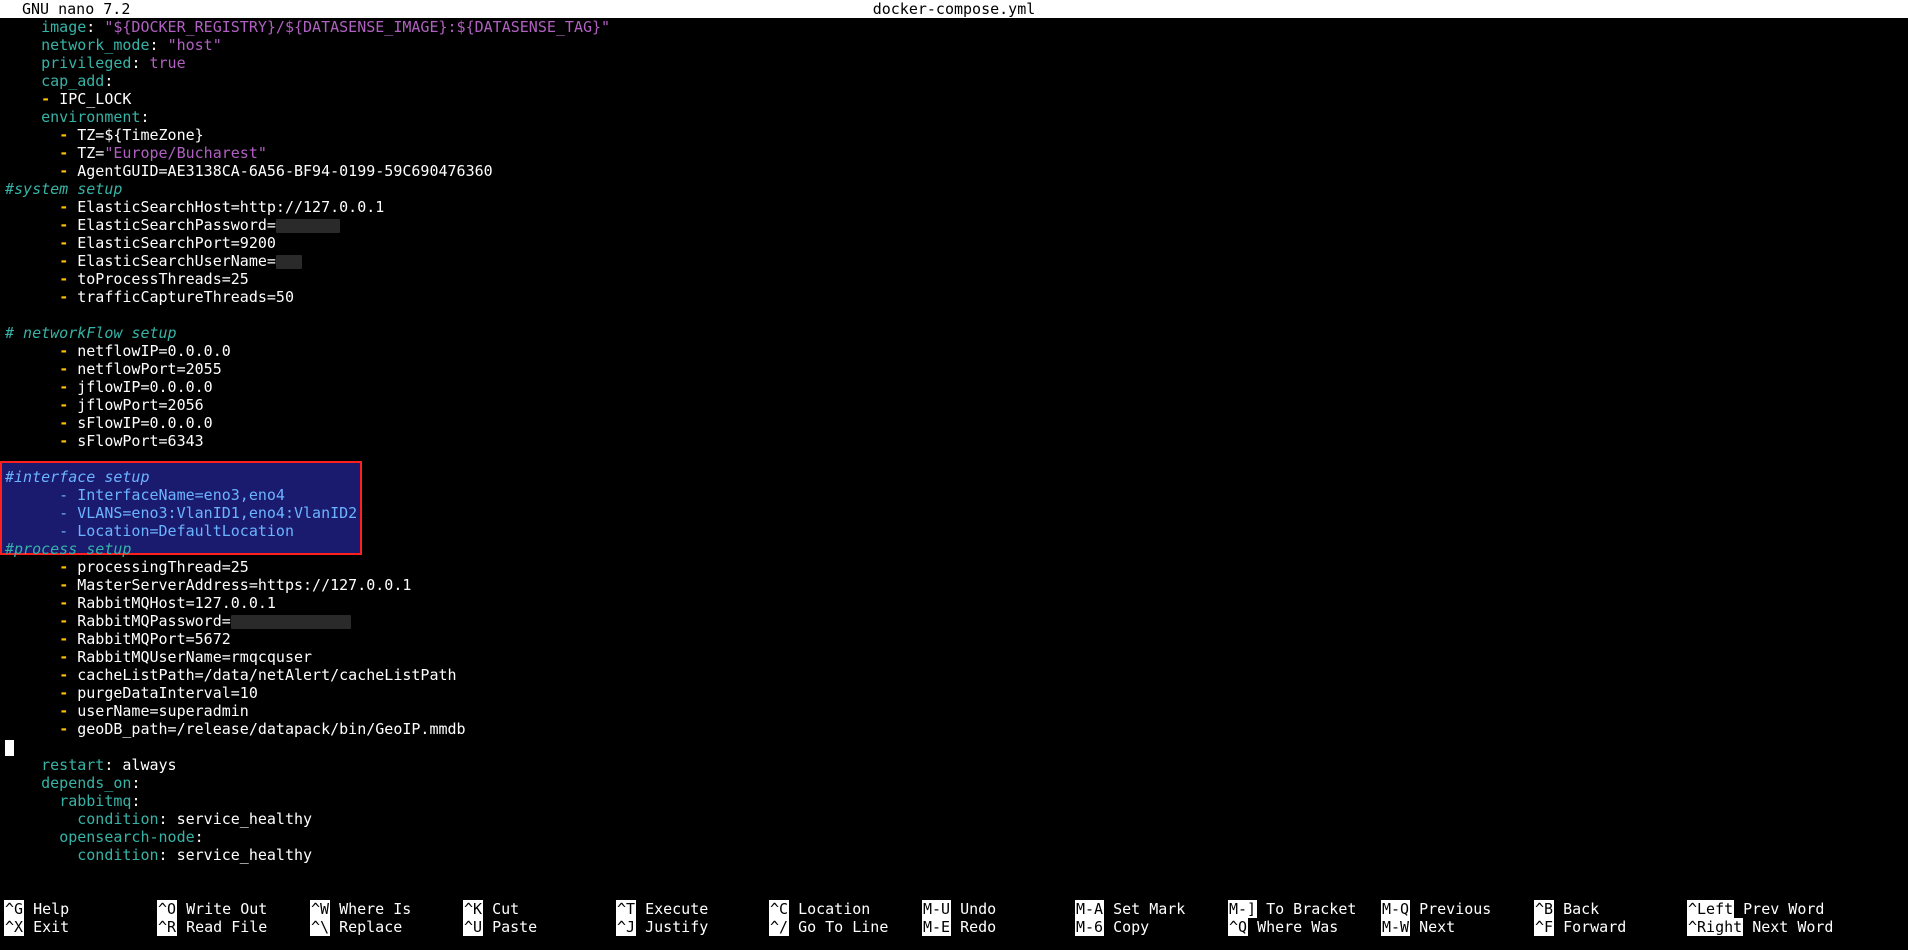 This screenshot has height=950, width=1908. What do you see at coordinates (167, 603) in the screenshot?
I see `code-line: - RabbitMQHost=127.0.0.1` at bounding box center [167, 603].